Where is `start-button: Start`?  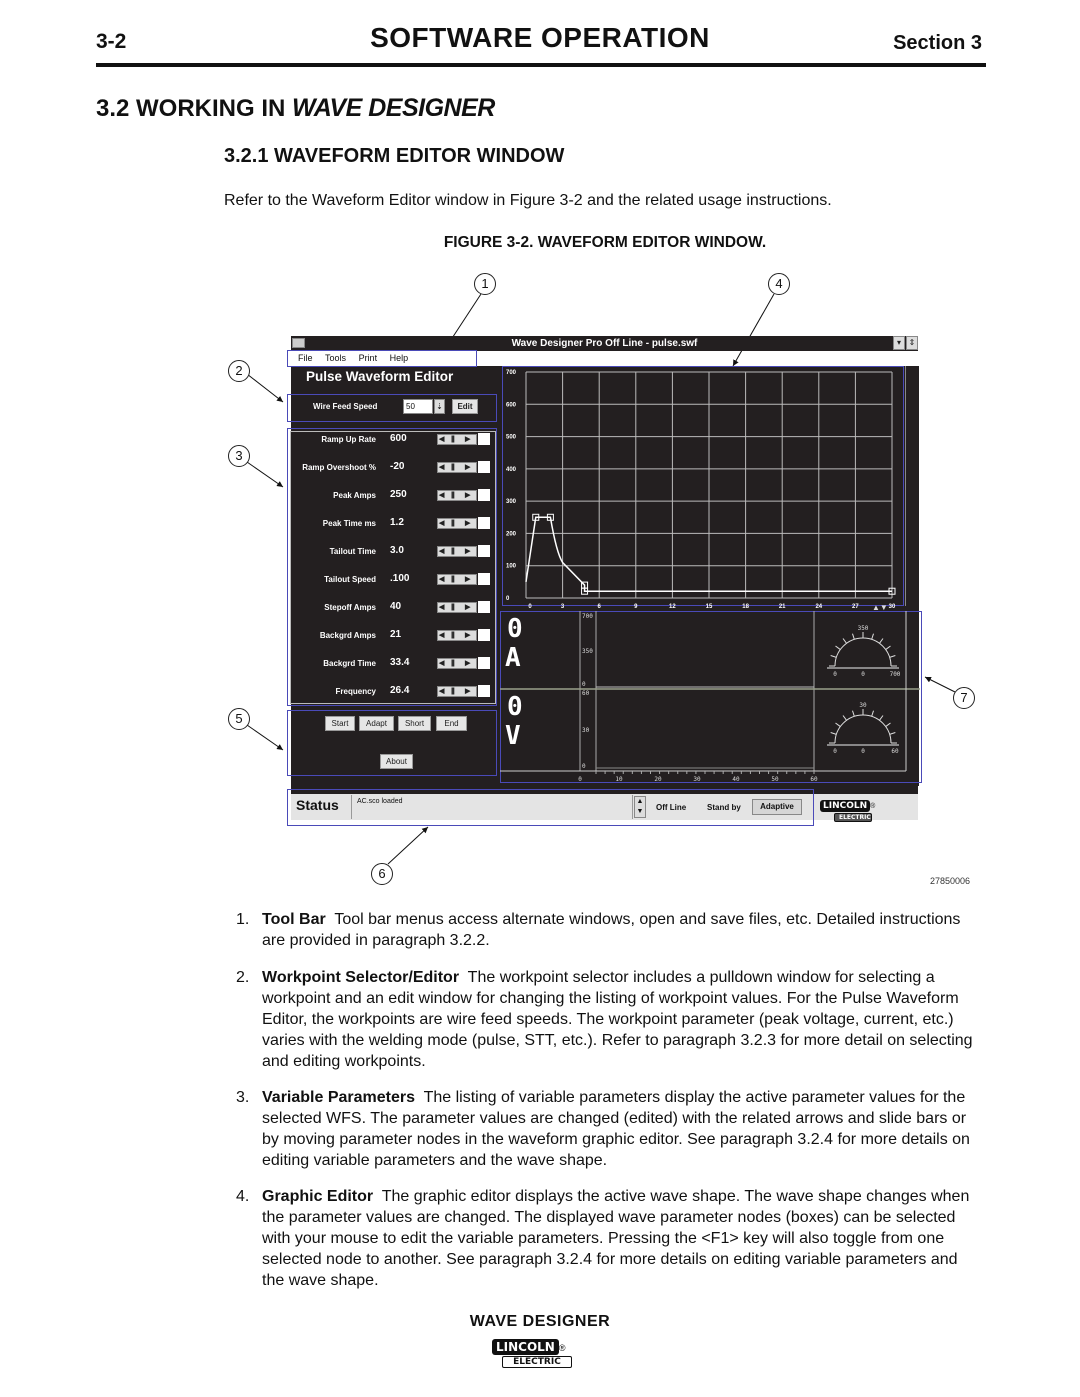
start-button: Start is located at coordinates (340, 723).